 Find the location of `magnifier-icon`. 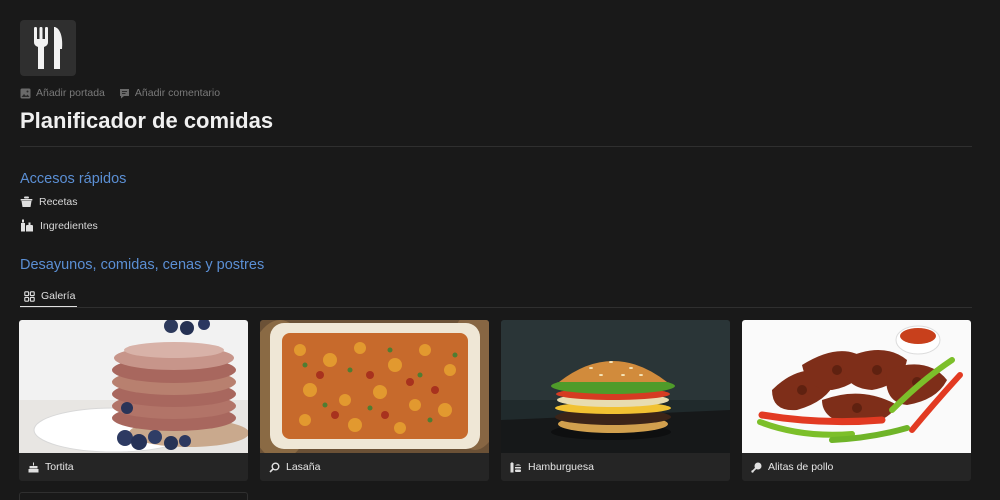

magnifier-icon is located at coordinates (274, 467).